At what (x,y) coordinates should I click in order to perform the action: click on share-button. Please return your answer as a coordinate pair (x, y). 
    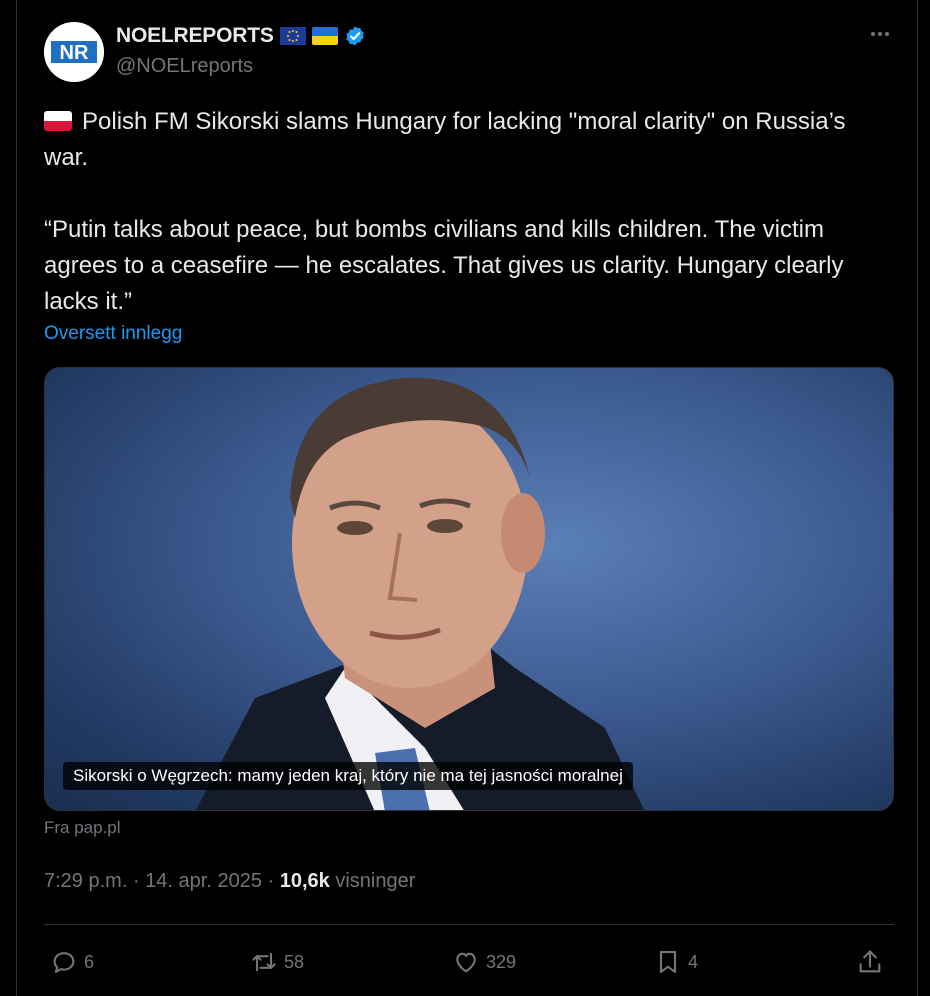
    Looking at the image, I should click on (870, 962).